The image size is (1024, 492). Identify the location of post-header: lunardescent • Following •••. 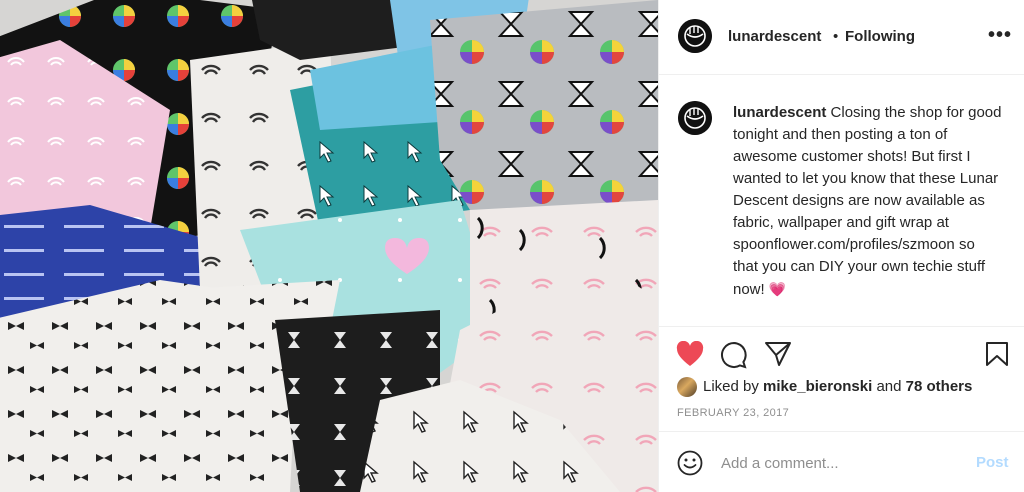
(841, 37).